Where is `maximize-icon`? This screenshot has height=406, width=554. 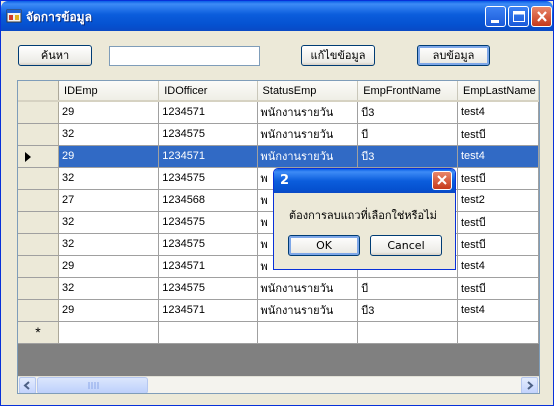
maximize-icon is located at coordinates (519, 16).